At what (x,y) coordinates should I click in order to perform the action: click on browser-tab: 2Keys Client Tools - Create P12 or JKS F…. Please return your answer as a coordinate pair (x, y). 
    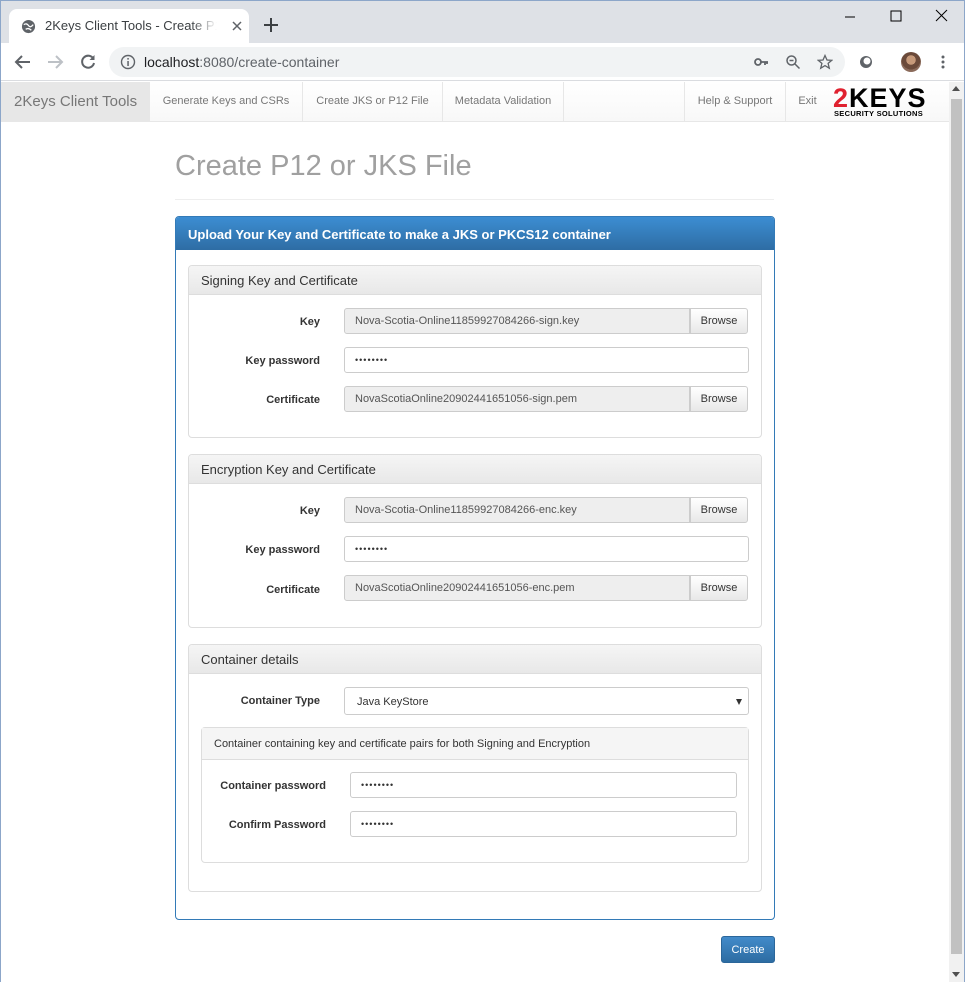
    Looking at the image, I should click on (129, 26).